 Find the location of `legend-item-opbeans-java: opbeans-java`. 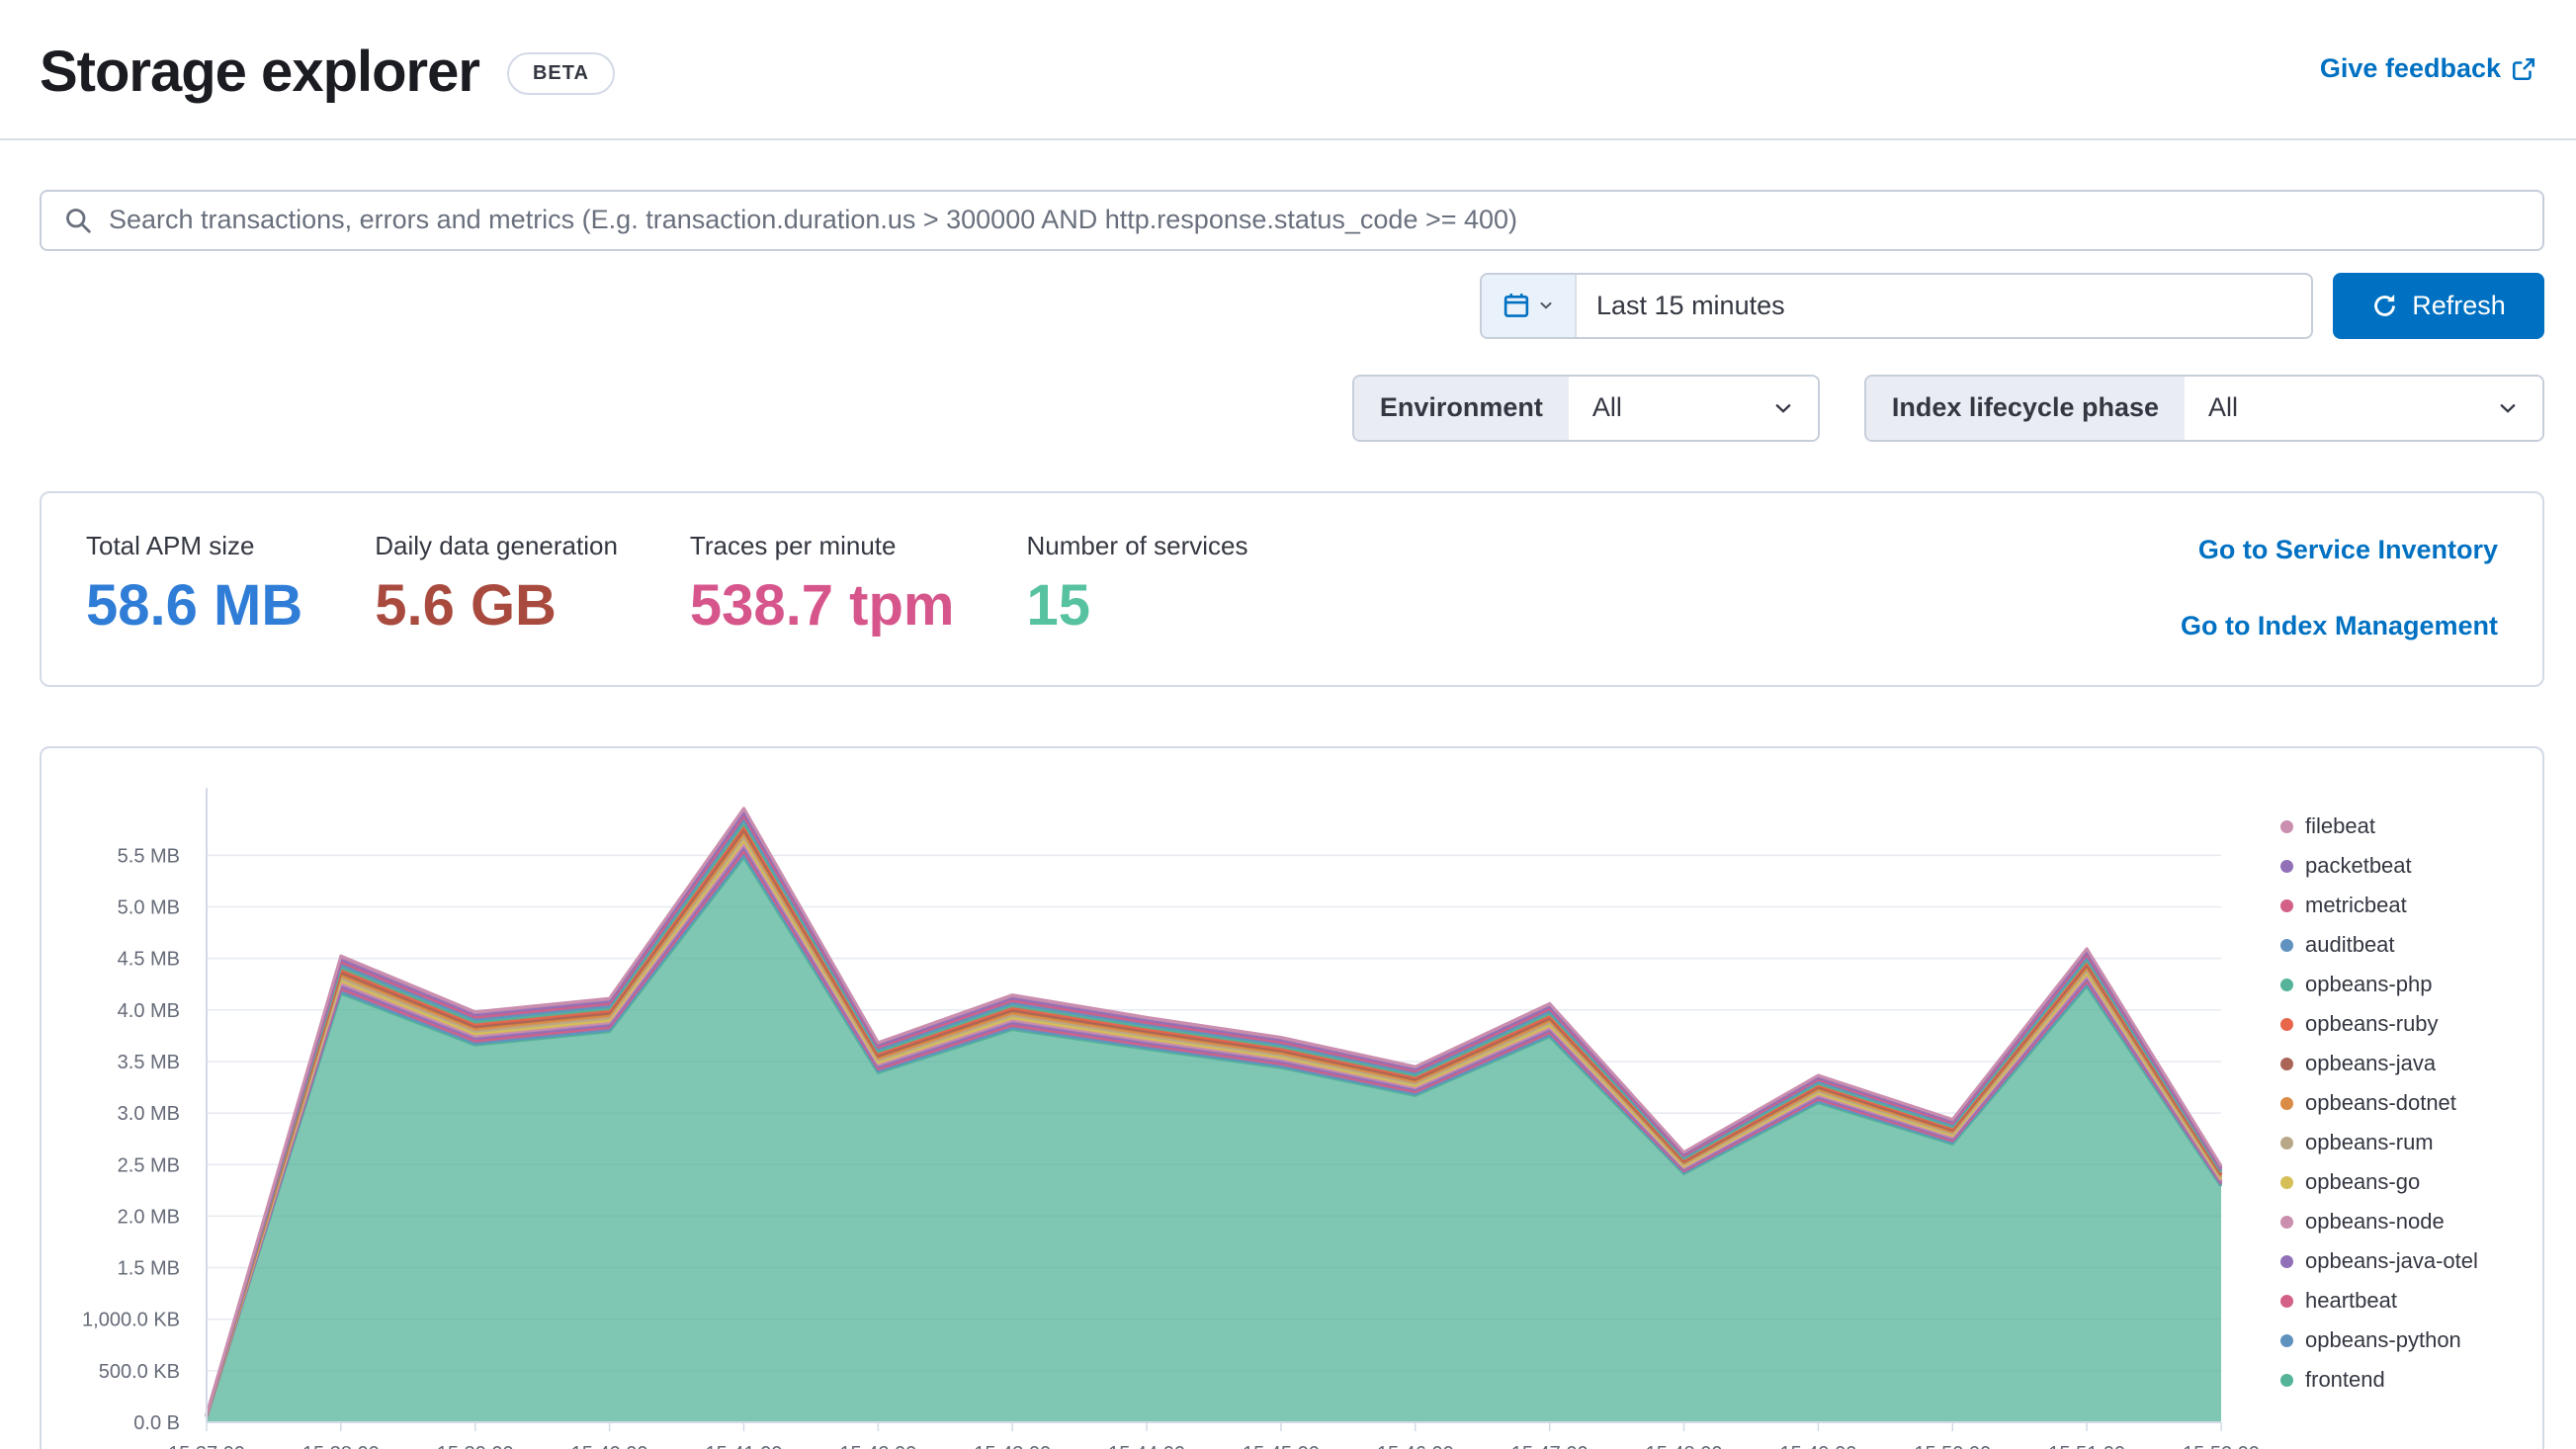

legend-item-opbeans-java: opbeans-java is located at coordinates (2379, 1063).